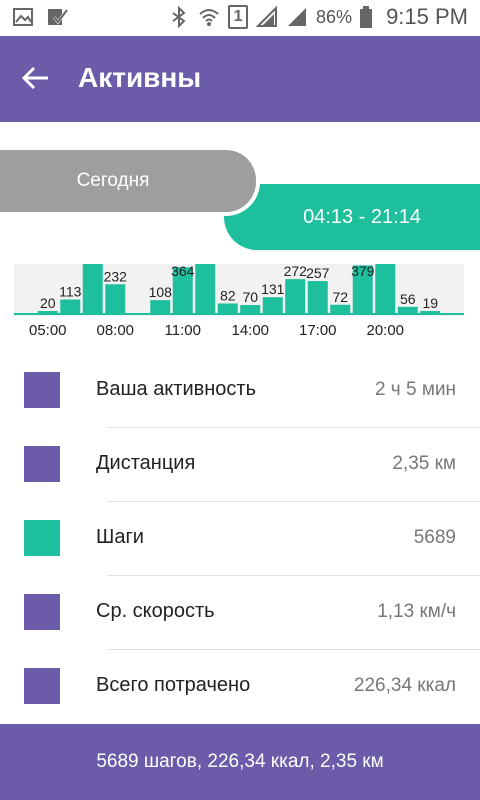  I want to click on tab-time-range-label: 04:13 - 21:14, so click(362, 216).